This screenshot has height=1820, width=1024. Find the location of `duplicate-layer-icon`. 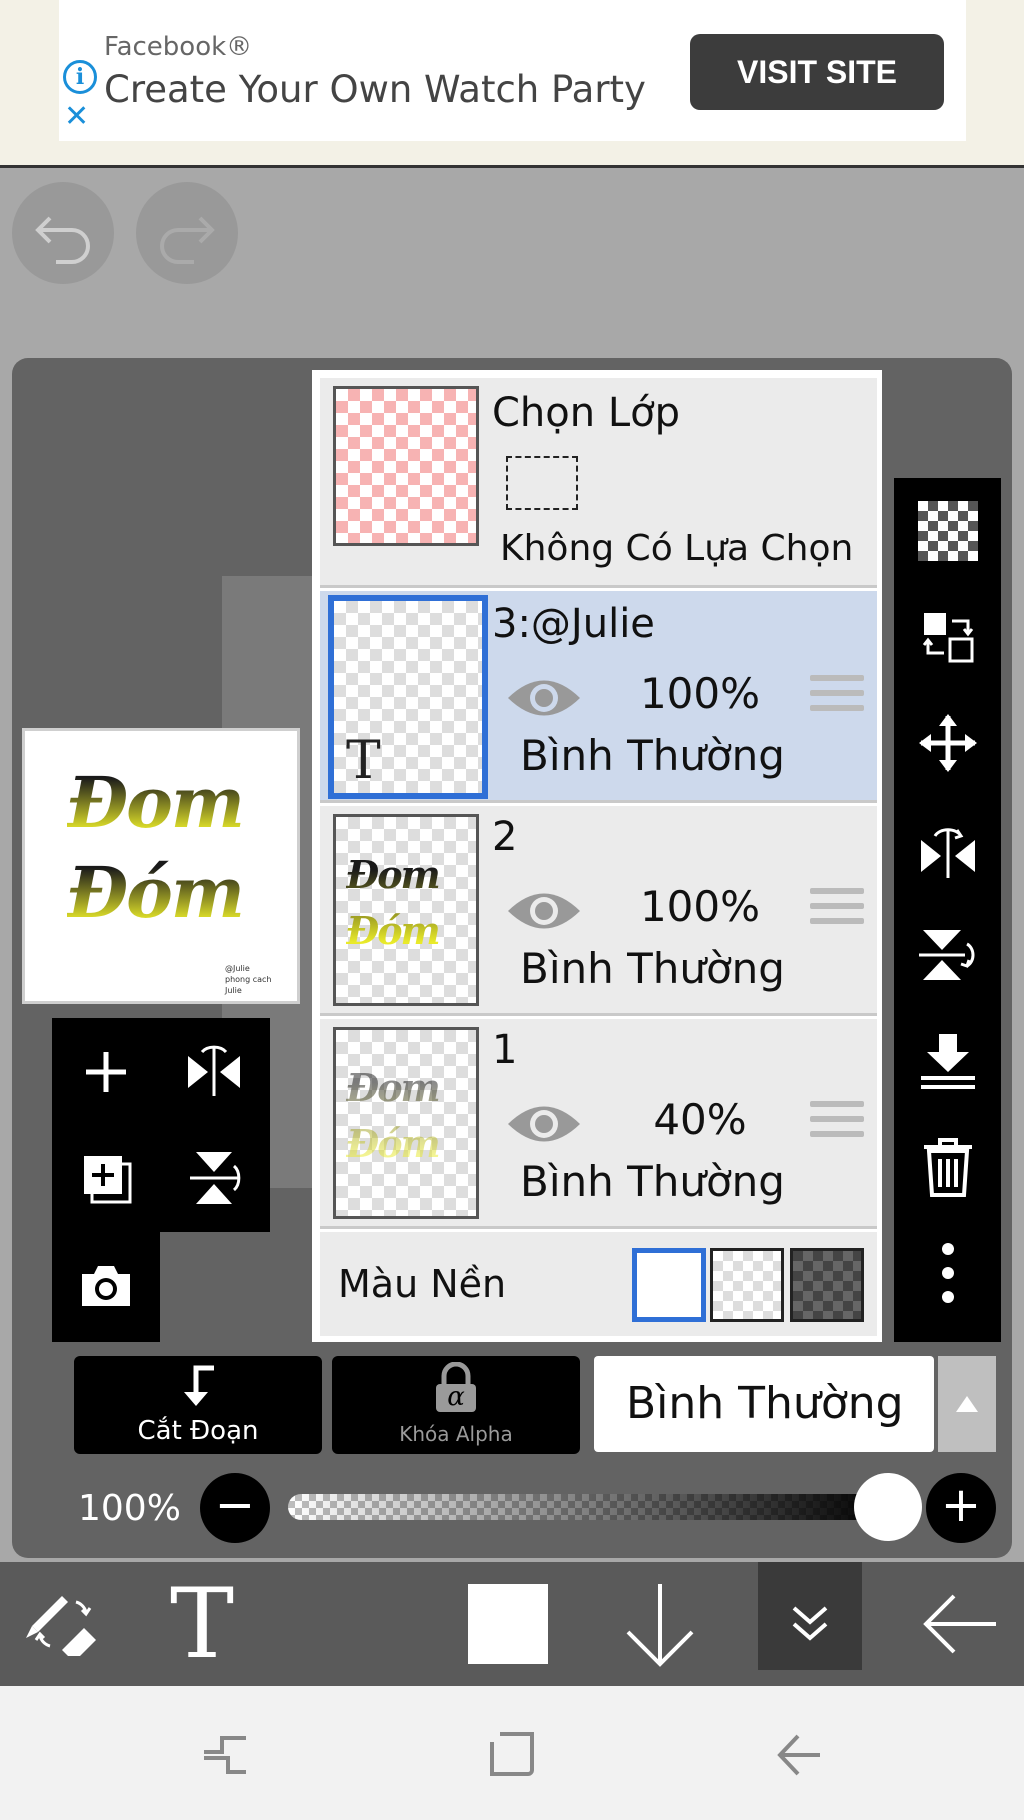

duplicate-layer-icon is located at coordinates (108, 1180).